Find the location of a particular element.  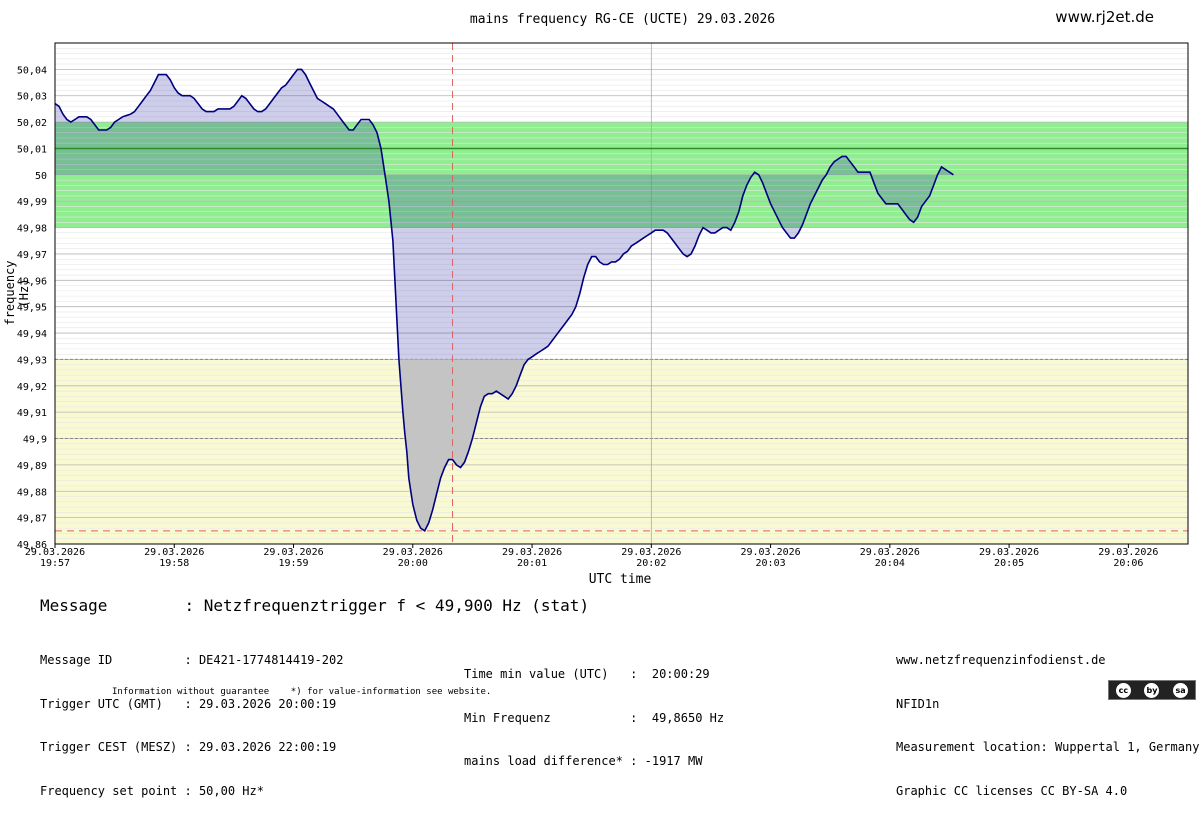

cc-icon: cc is located at coordinates (1123, 690).